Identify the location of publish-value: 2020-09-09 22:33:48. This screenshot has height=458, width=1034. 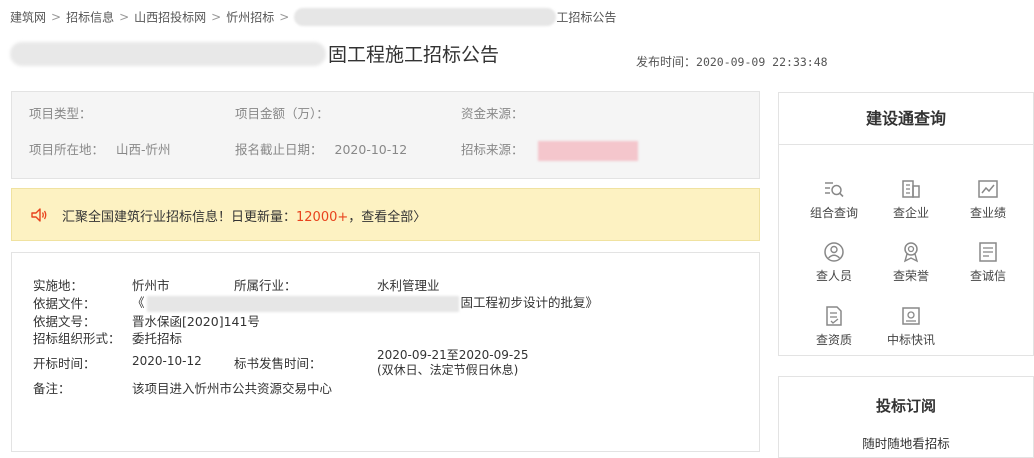
(762, 62).